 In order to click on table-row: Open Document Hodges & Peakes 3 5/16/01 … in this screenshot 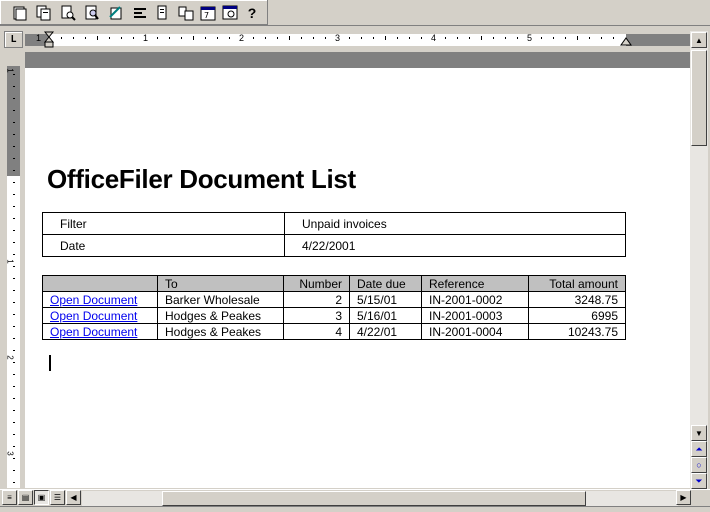, I will do `click(334, 315)`.